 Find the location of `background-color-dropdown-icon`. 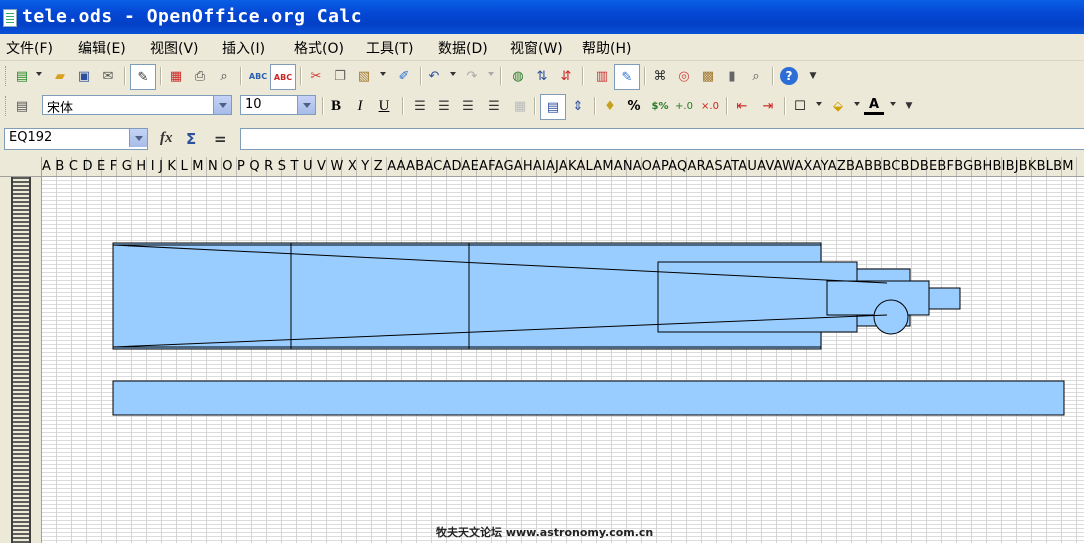

background-color-dropdown-icon is located at coordinates (857, 104).